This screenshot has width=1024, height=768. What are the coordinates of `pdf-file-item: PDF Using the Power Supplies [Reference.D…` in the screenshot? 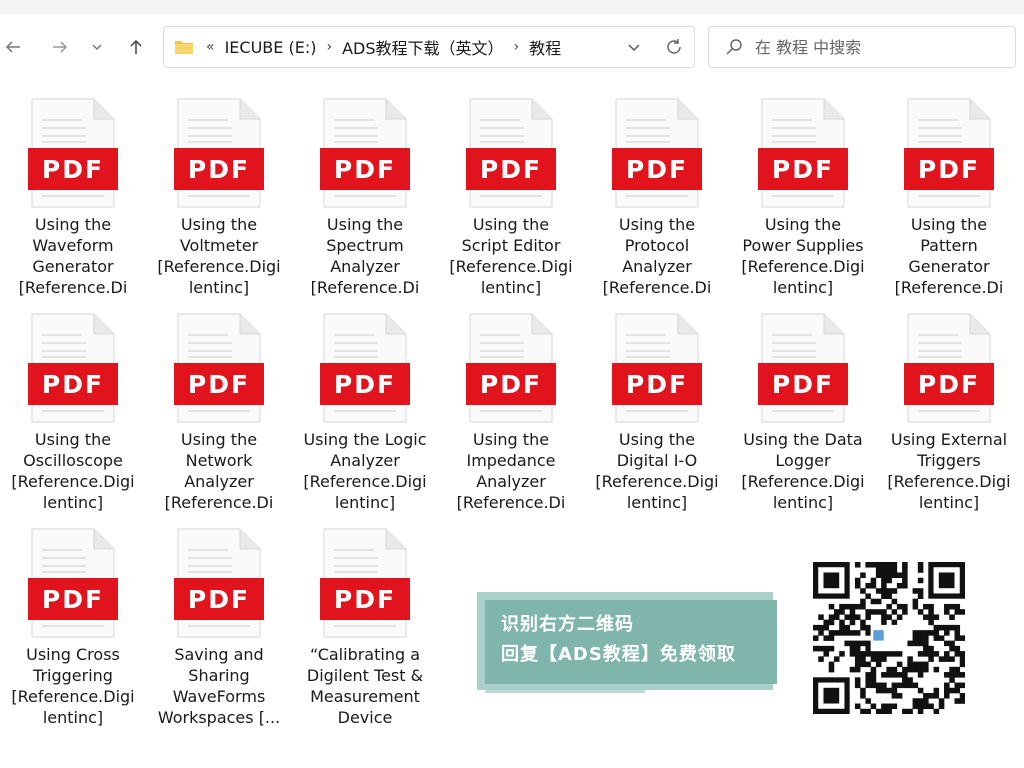 It's located at (803, 198).